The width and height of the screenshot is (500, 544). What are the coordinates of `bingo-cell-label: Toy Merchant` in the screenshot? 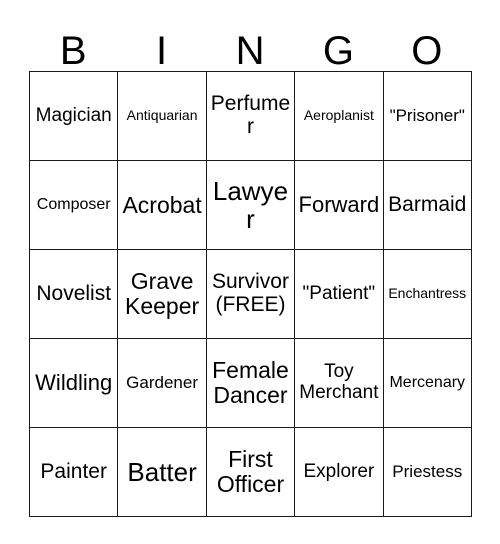 It's located at (339, 382).